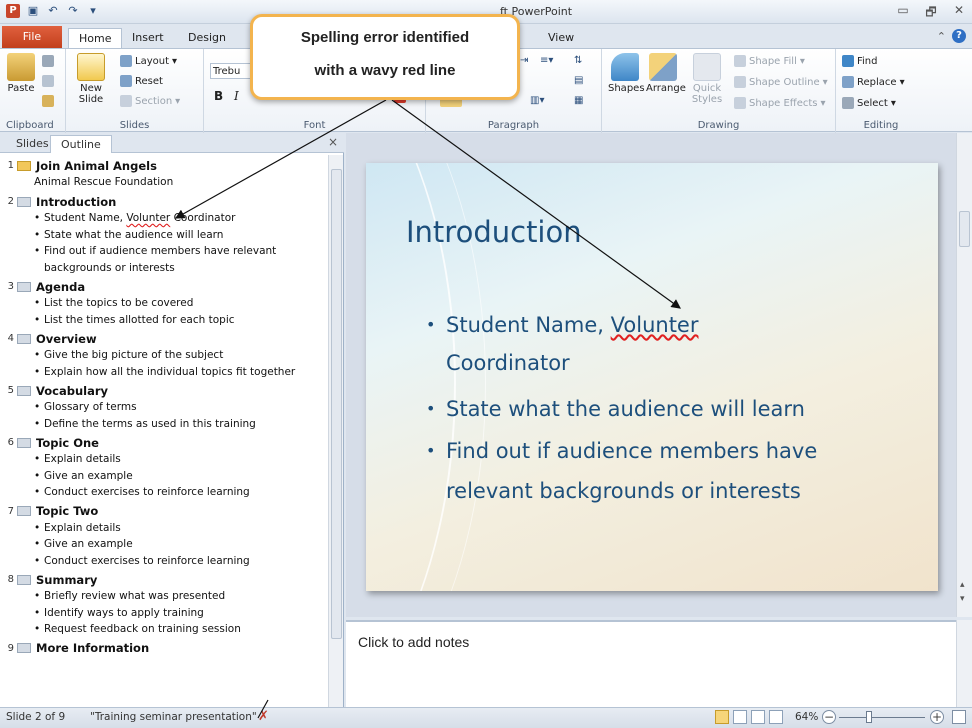  What do you see at coordinates (806, 717) in the screenshot?
I see `zoom-level: 64%` at bounding box center [806, 717].